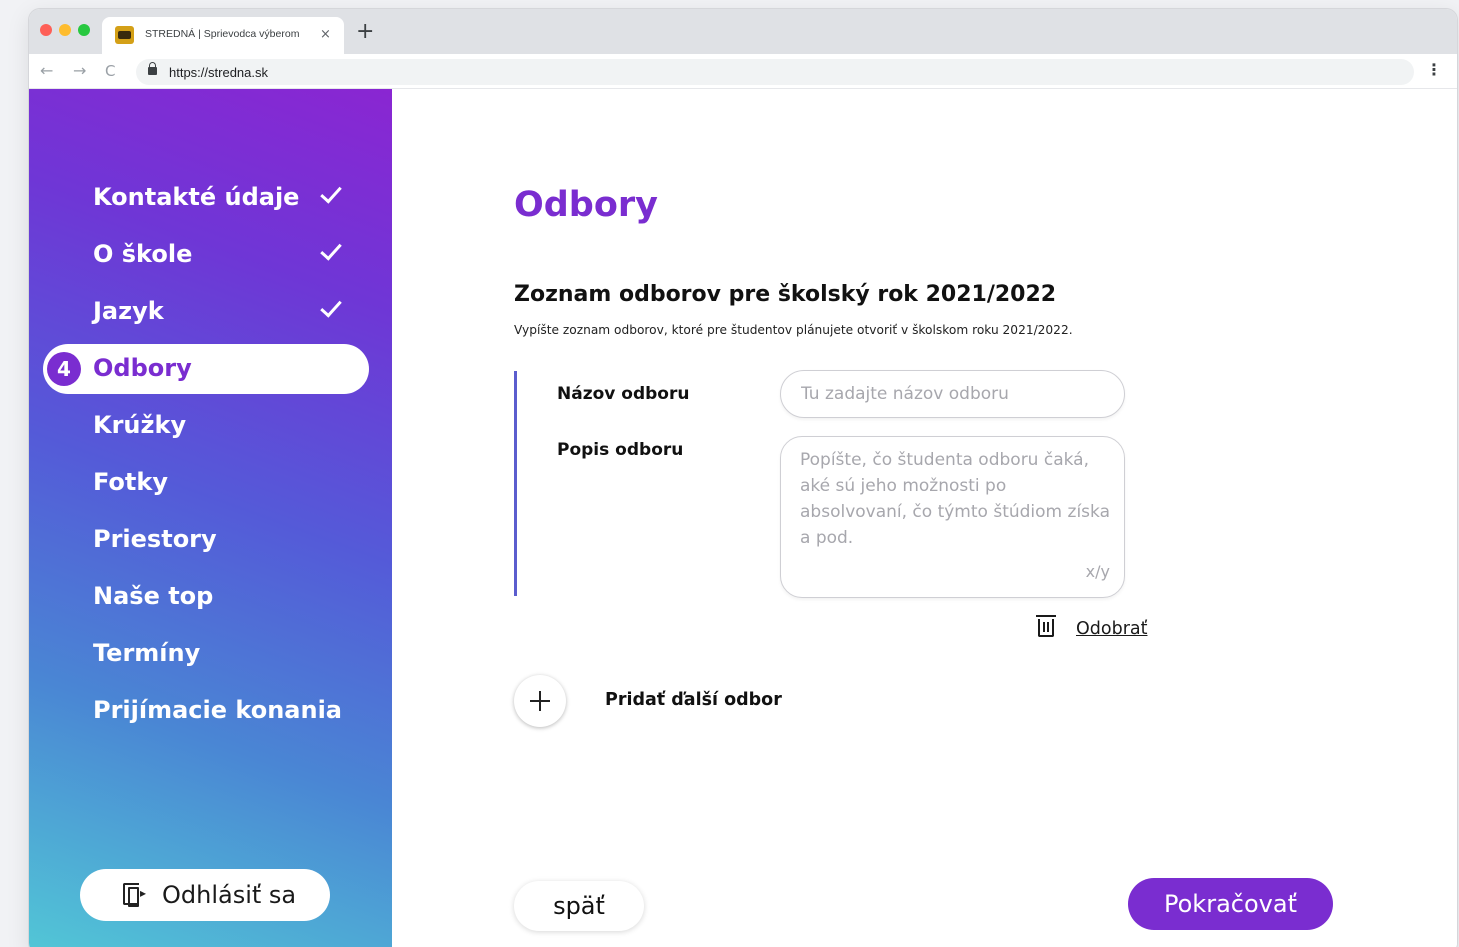 This screenshot has width=1459, height=947. What do you see at coordinates (152, 68) in the screenshot?
I see `lock-icon` at bounding box center [152, 68].